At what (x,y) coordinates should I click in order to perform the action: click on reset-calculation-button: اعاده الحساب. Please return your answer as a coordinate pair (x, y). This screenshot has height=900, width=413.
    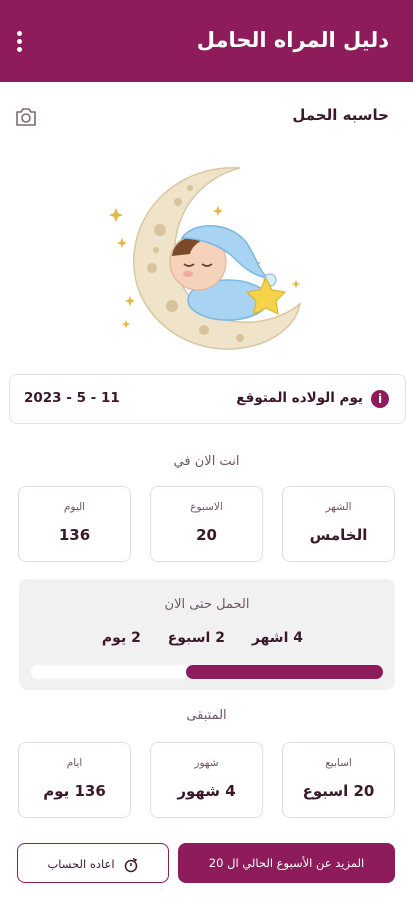
    Looking at the image, I should click on (93, 863).